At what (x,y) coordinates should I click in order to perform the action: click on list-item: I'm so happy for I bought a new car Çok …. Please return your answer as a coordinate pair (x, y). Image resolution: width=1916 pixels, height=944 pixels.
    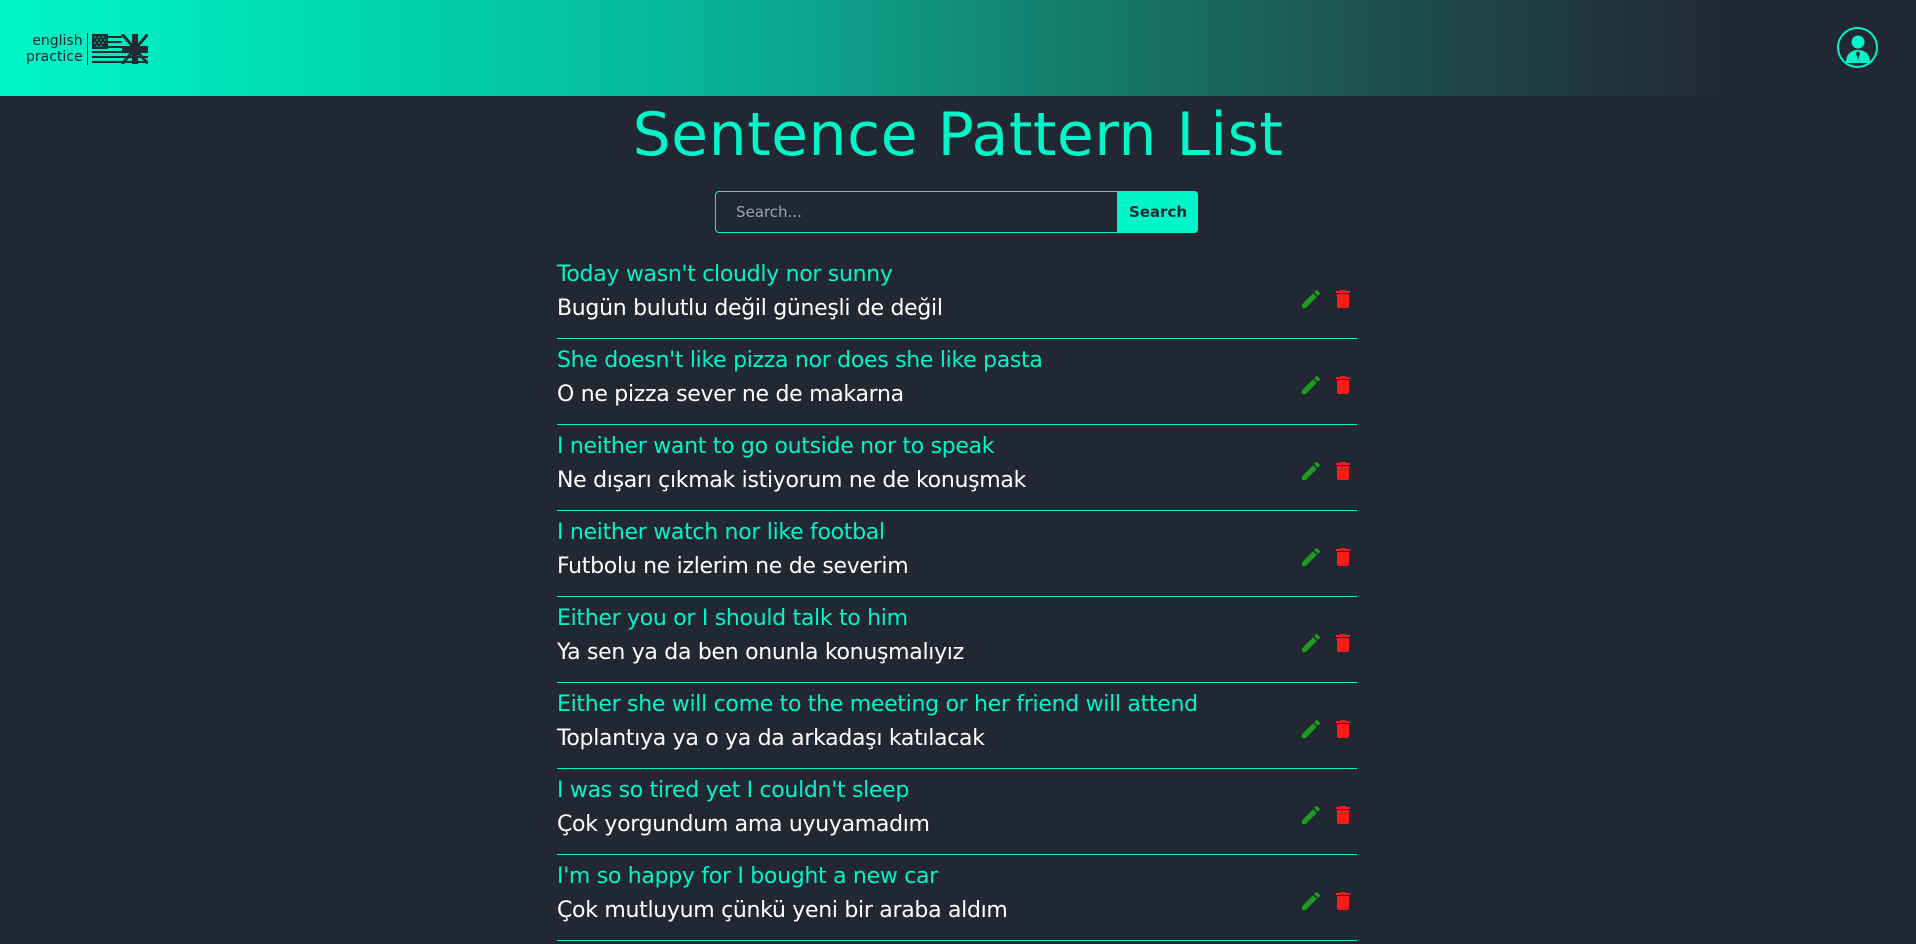
    Looking at the image, I should click on (957, 898).